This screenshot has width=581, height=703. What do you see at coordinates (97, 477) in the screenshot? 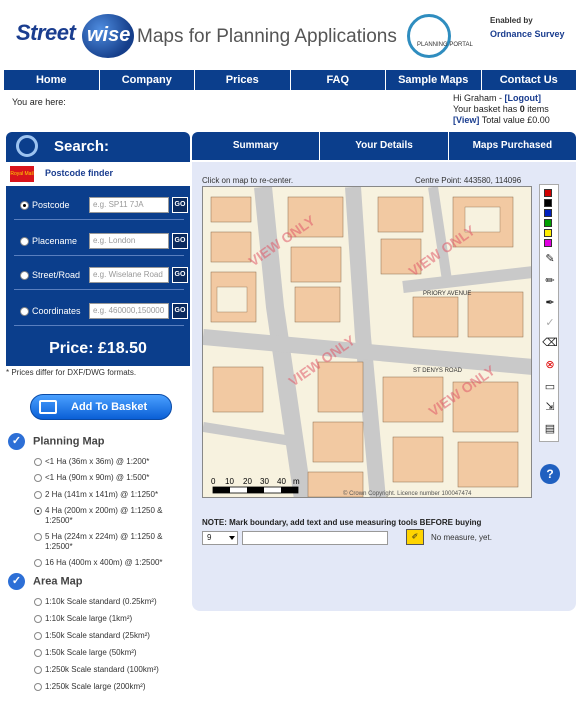
I see `planning-option-label: <1 Ha (90m x 90m) @ 1:500*` at bounding box center [97, 477].